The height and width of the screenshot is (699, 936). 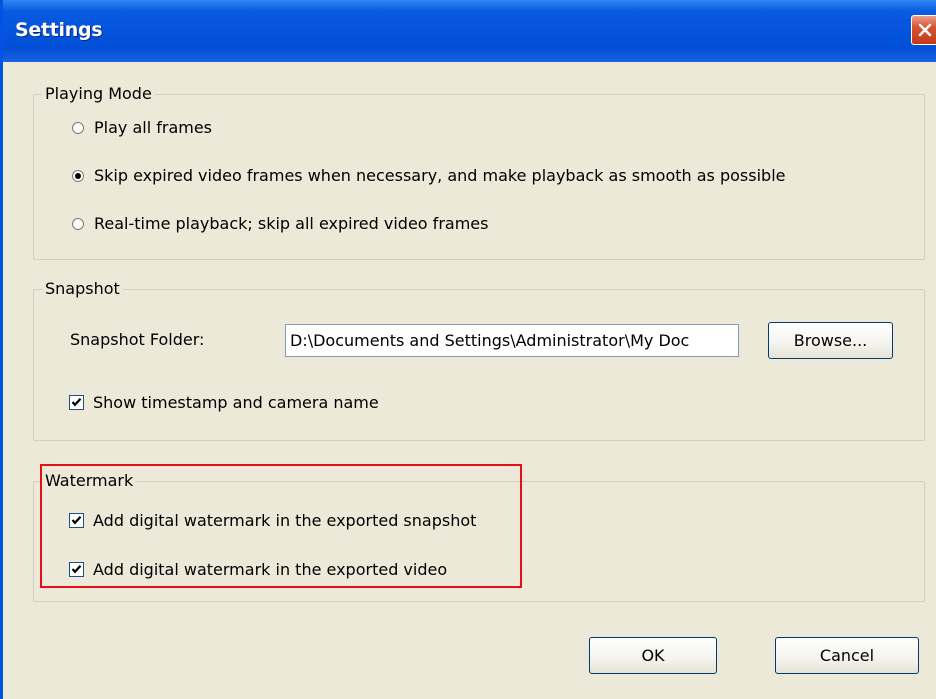 I want to click on title-bar: Settings, so click(x=469, y=31).